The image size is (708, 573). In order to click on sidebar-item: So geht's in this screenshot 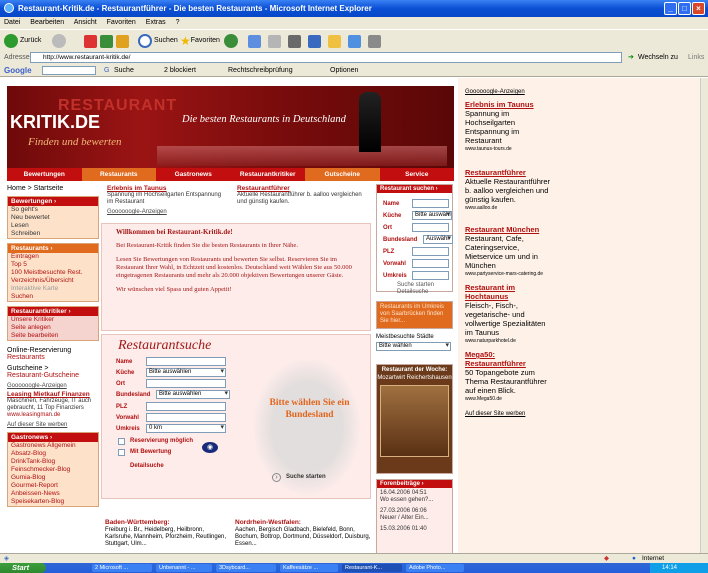, I will do `click(53, 210)`.